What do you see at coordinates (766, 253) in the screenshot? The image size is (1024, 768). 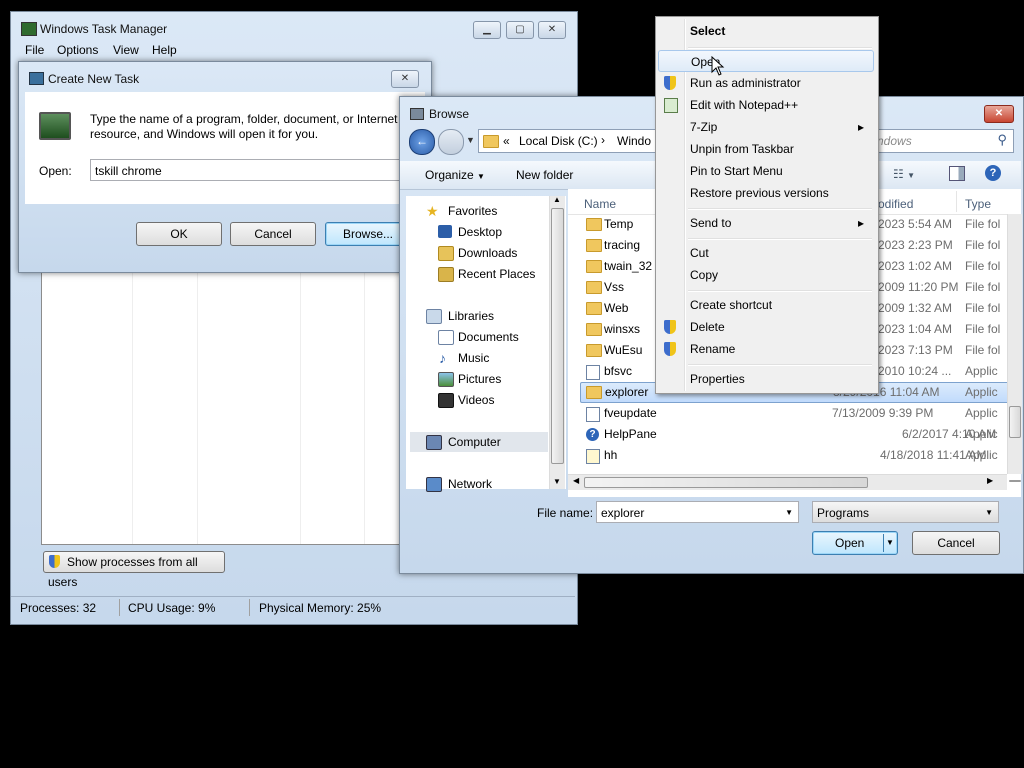 I see `menu-item-cut: Cut` at bounding box center [766, 253].